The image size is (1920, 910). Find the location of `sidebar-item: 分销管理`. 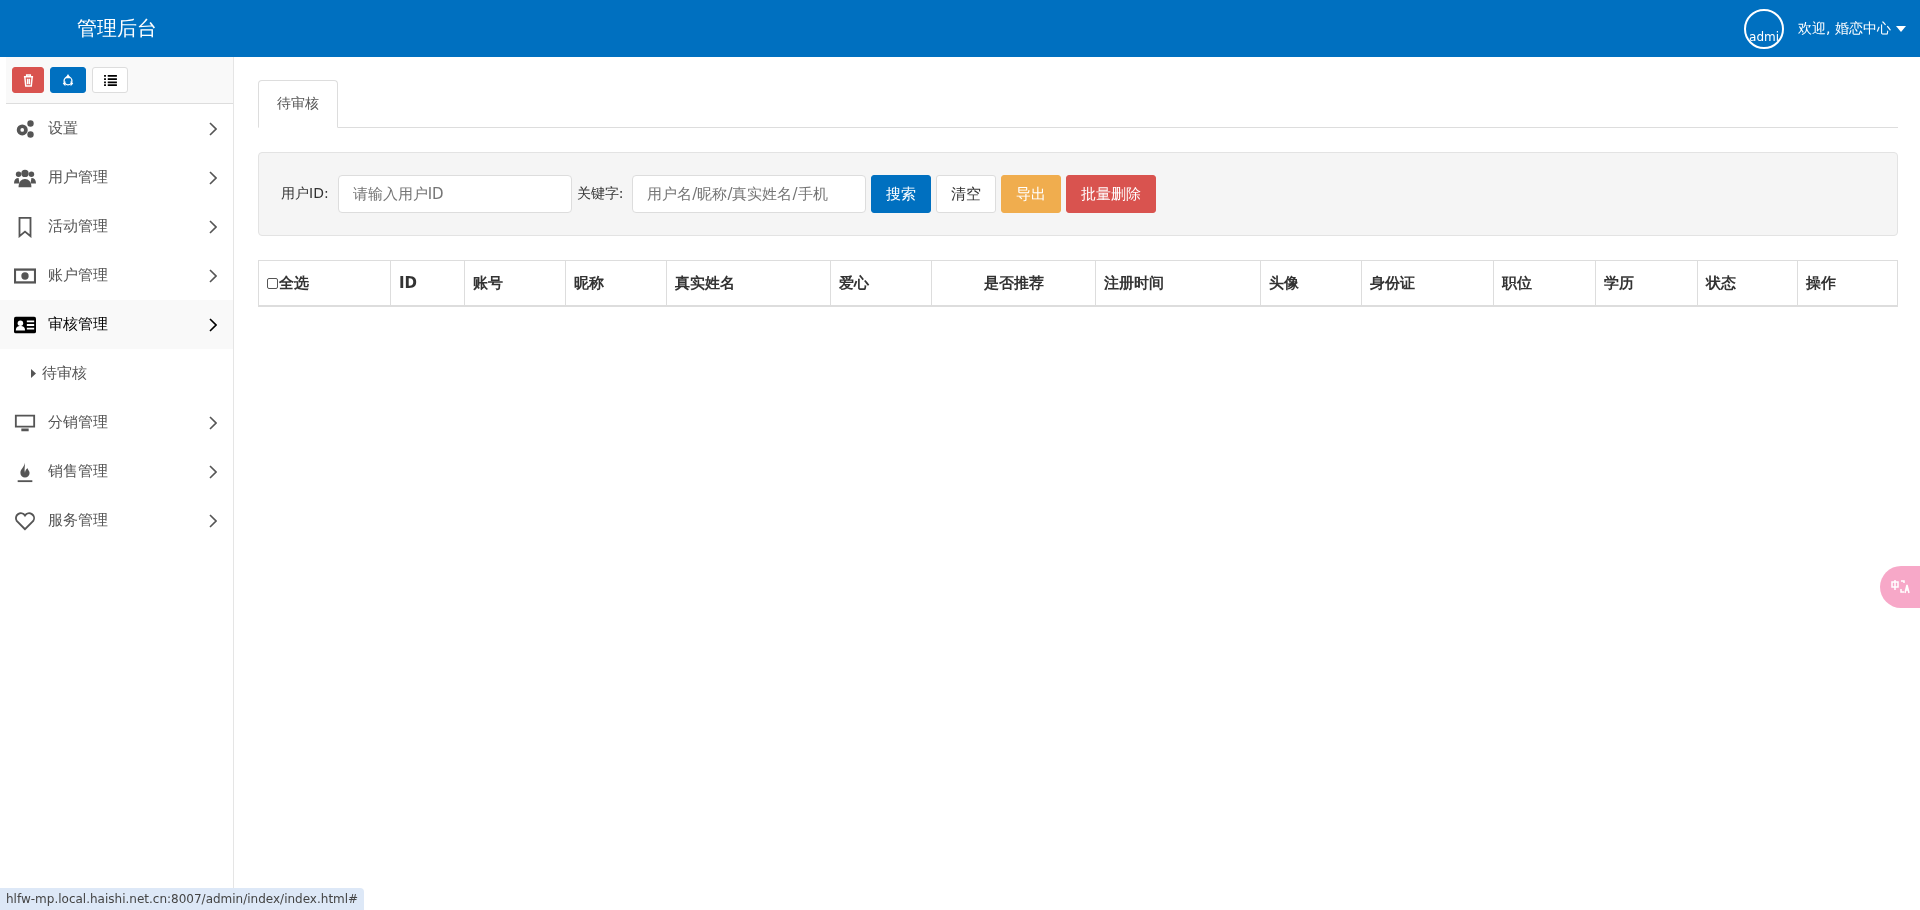

sidebar-item: 分销管理 is located at coordinates (116, 422).